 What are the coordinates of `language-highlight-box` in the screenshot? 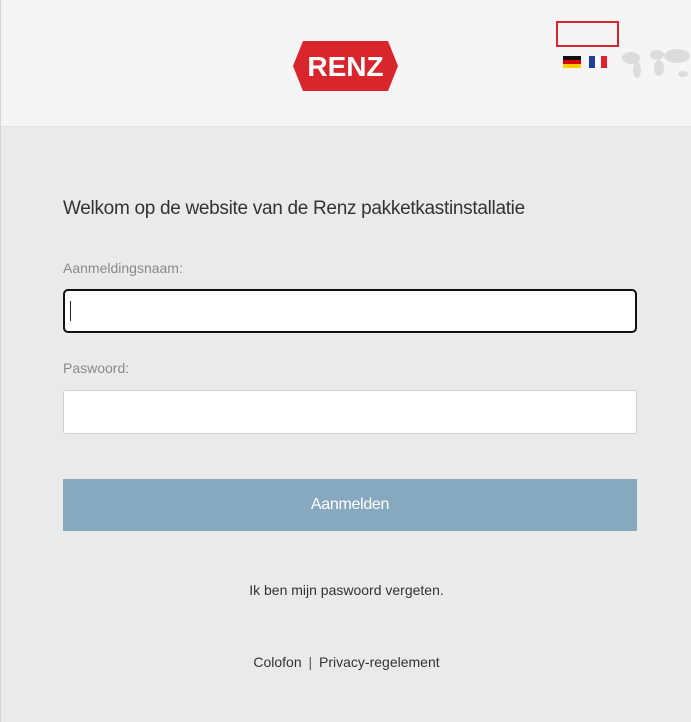 It's located at (587, 34).